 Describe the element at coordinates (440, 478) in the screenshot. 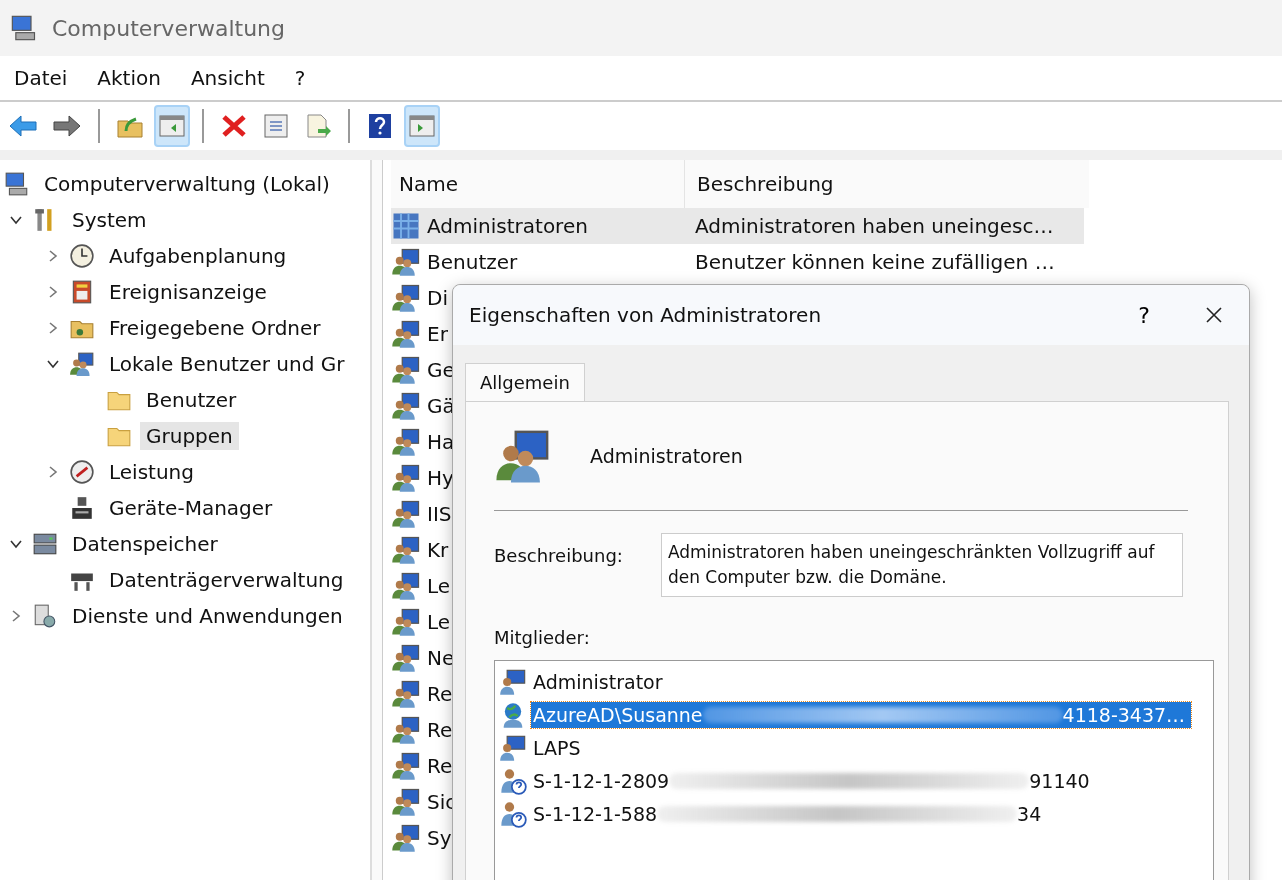

I see `group-name: Hy` at that location.